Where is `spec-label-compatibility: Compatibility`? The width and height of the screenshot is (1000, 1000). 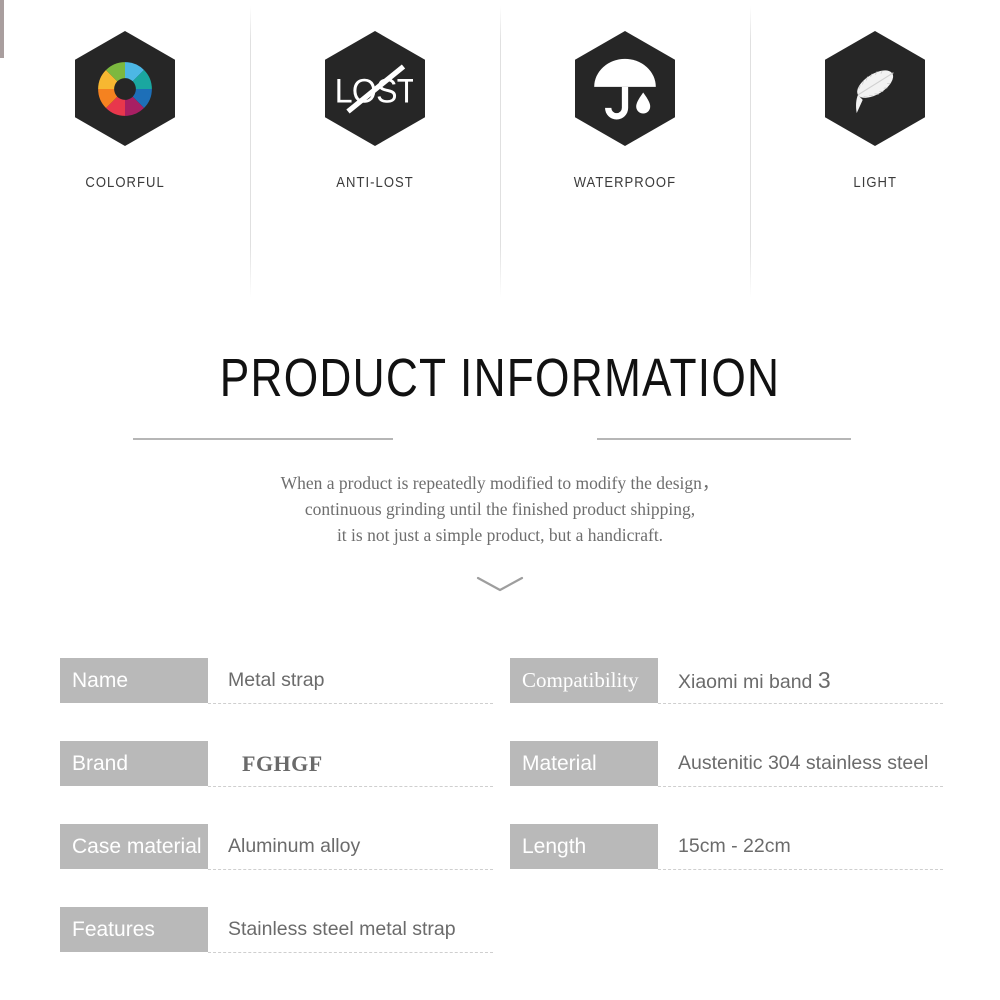
spec-label-compatibility: Compatibility is located at coordinates (584, 680).